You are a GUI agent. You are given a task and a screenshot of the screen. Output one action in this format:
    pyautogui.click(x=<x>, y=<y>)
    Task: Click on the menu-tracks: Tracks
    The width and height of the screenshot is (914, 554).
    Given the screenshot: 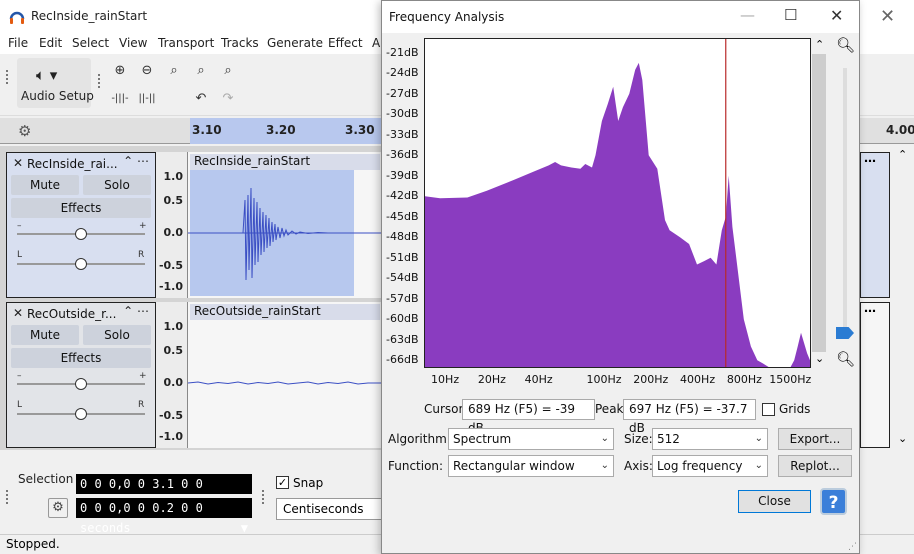 What is the action you would take?
    pyautogui.click(x=240, y=43)
    